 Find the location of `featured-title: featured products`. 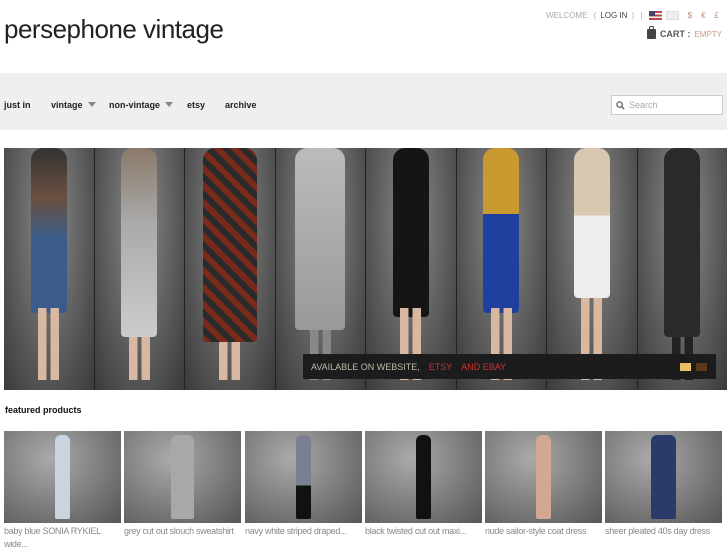

featured-title: featured products is located at coordinates (43, 410).